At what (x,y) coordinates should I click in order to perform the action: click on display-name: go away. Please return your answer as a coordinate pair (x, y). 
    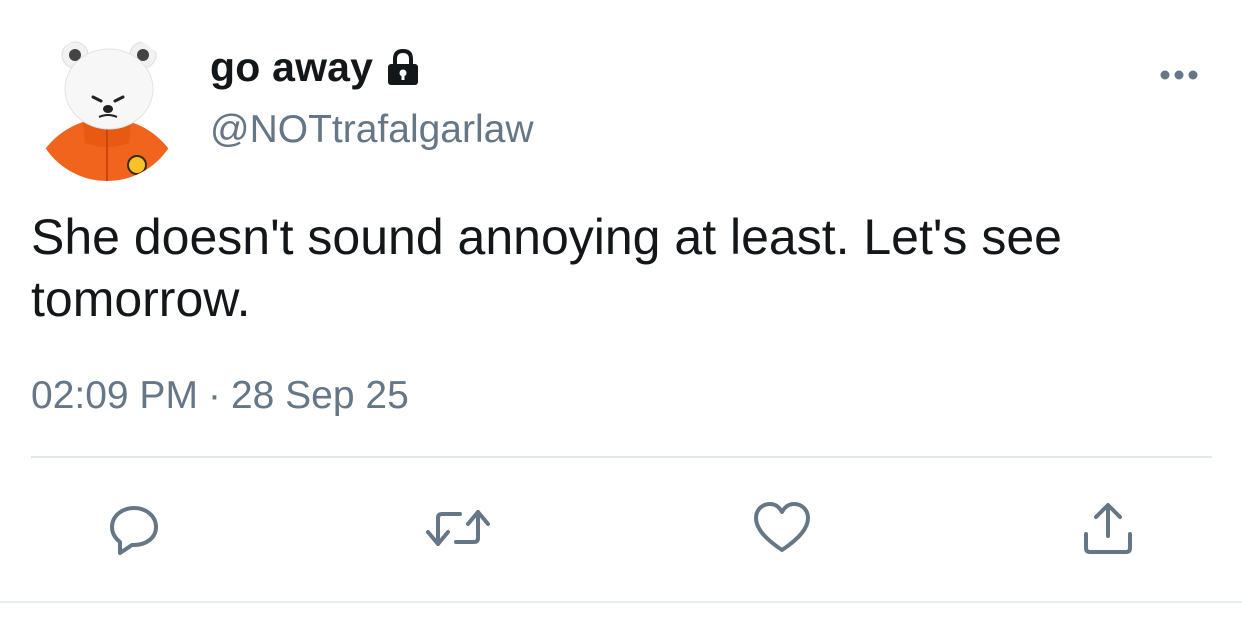
    Looking at the image, I should click on (291, 67).